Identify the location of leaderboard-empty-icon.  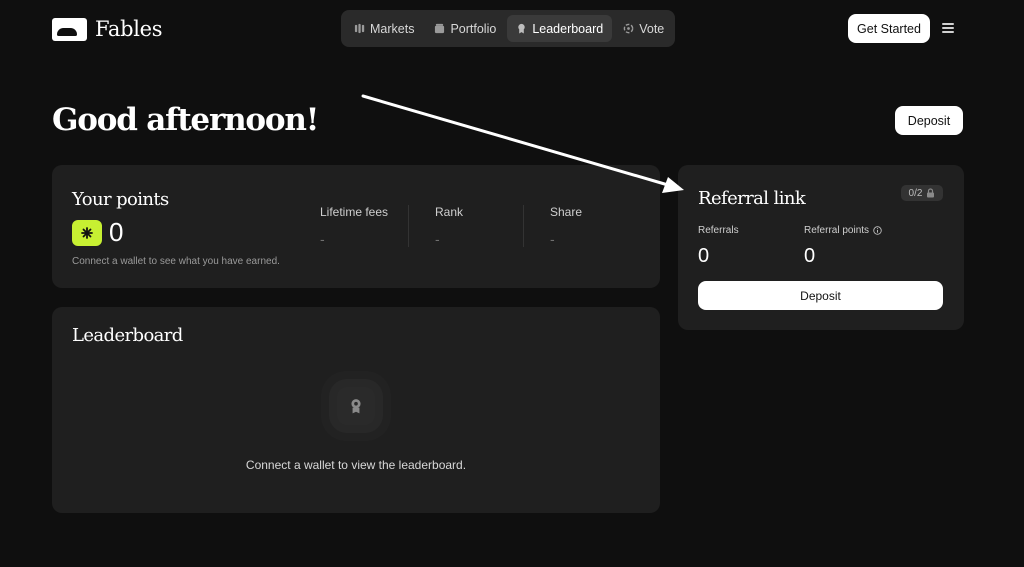
(356, 406).